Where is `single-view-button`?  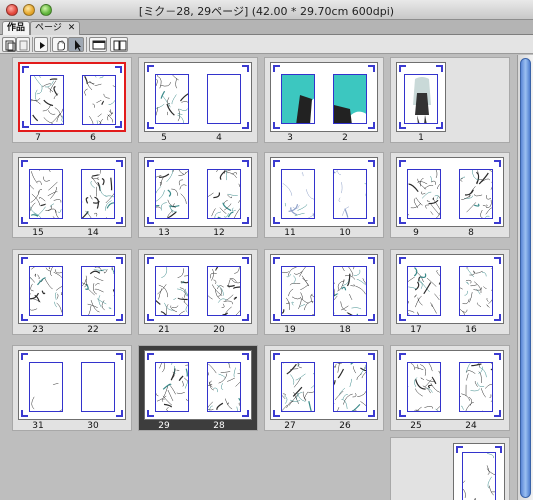
single-view-button is located at coordinates (98, 44).